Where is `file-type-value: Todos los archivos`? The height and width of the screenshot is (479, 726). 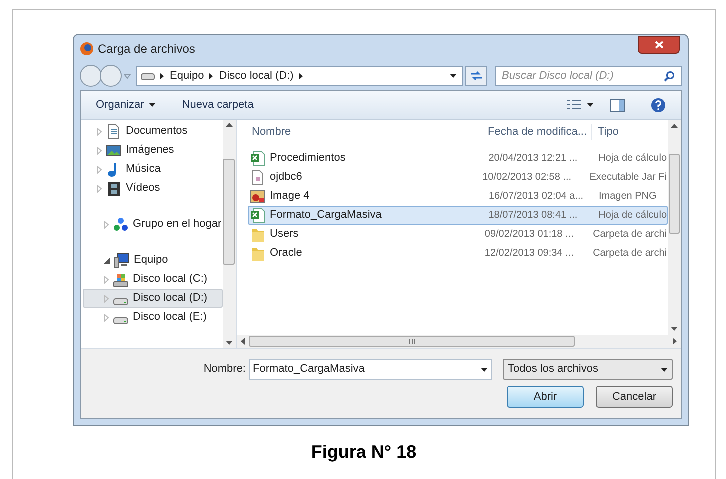 file-type-value: Todos los archivos is located at coordinates (553, 370).